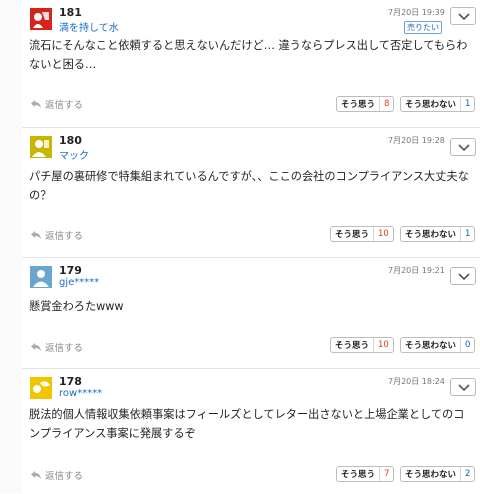 The width and height of the screenshot is (480, 494). What do you see at coordinates (386, 104) in the screenshot?
I see `agree-count: 8` at bounding box center [386, 104].